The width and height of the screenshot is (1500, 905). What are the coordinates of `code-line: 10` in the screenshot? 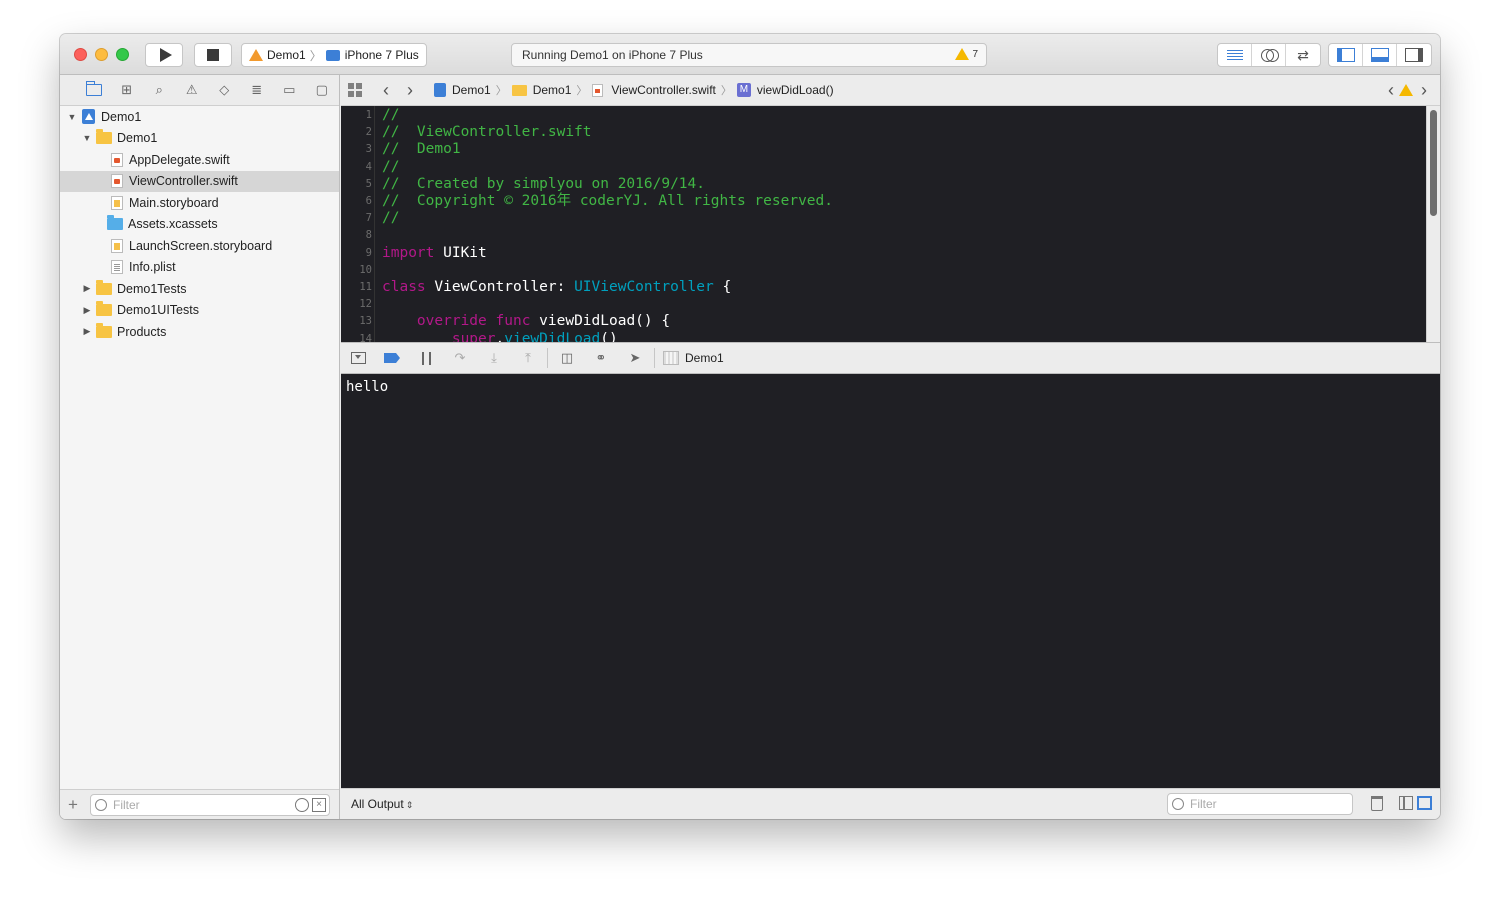 It's located at (881, 270).